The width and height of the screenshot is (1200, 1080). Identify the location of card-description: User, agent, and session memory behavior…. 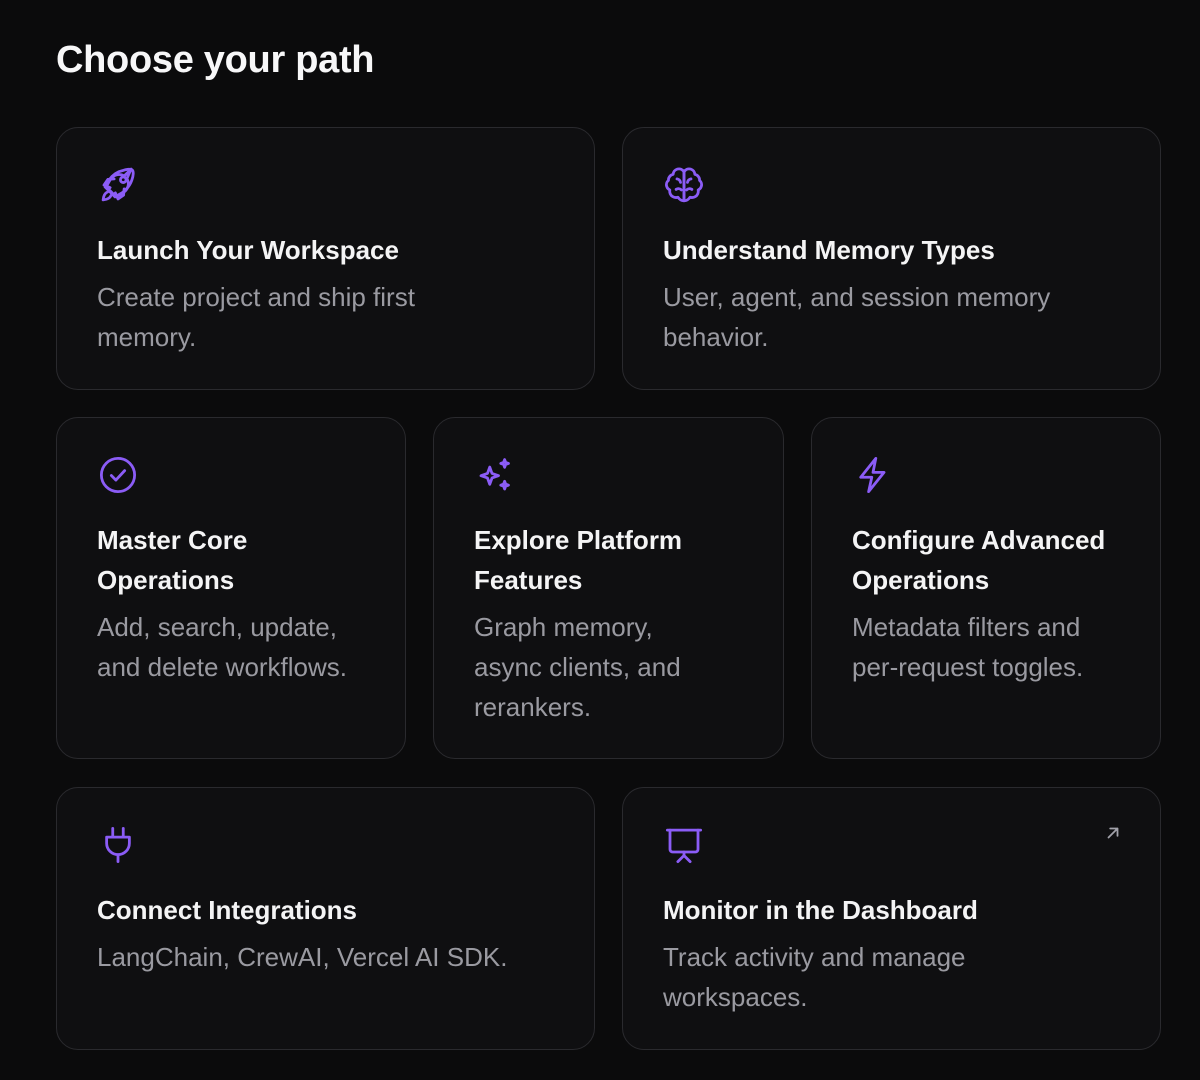
(857, 317).